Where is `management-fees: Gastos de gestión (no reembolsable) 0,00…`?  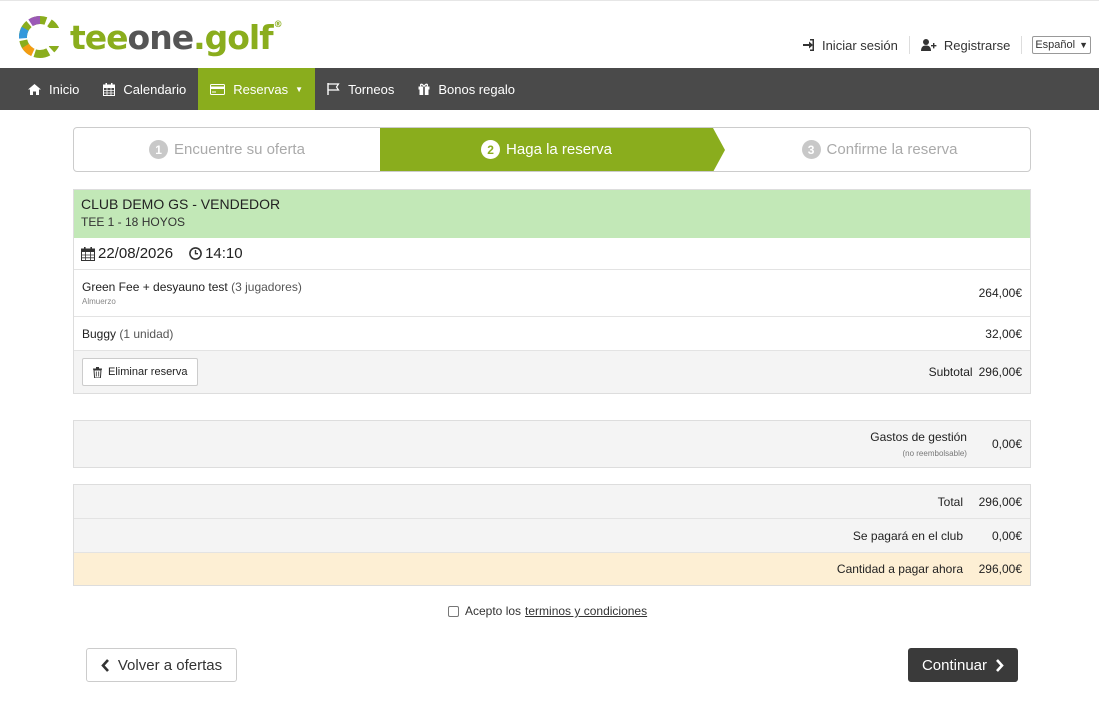
management-fees: Gastos de gestión (no reembolsable) 0,00… is located at coordinates (552, 444).